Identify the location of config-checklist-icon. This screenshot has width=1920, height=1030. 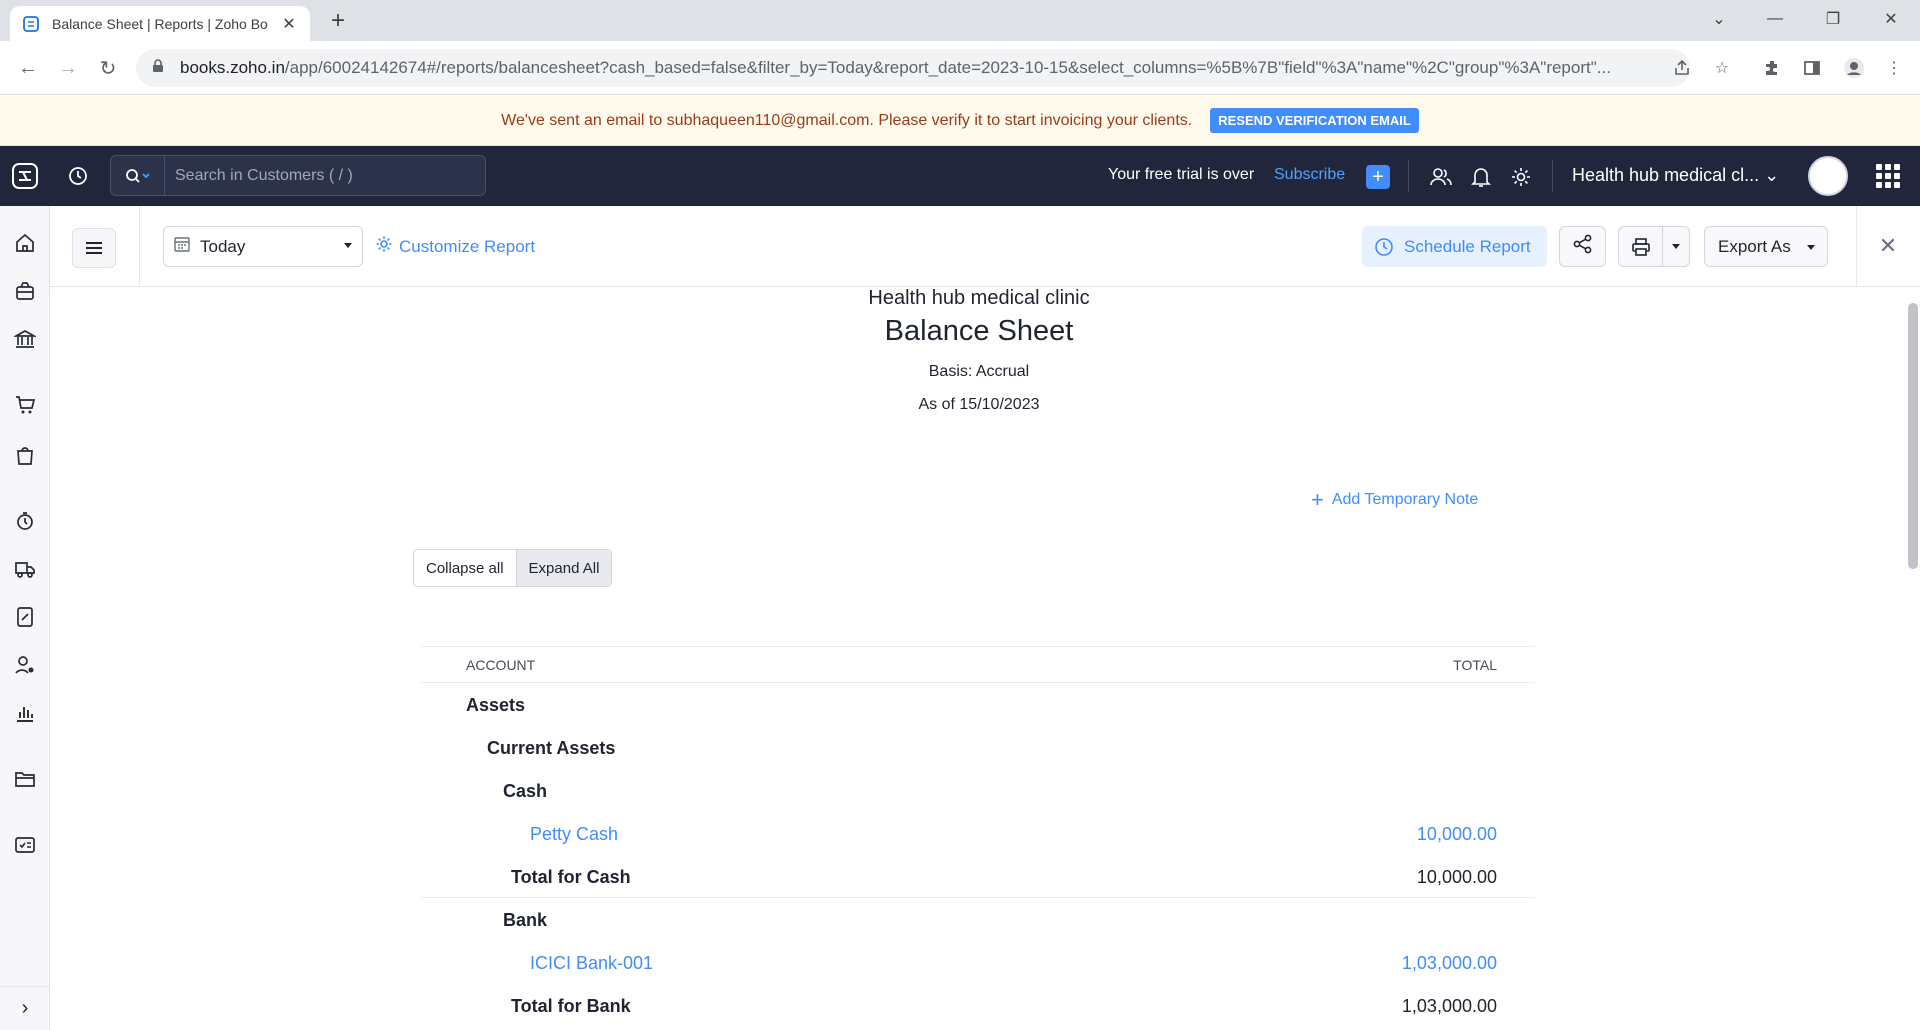
(25, 845).